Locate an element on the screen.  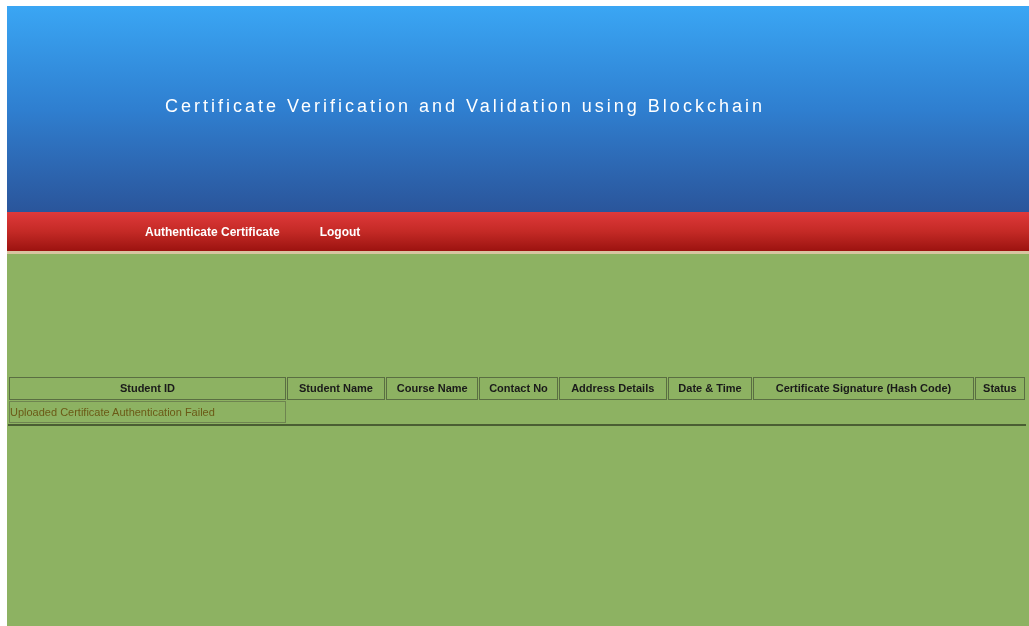
column-header: Certificate Signature (Hash Code) is located at coordinates (863, 388).